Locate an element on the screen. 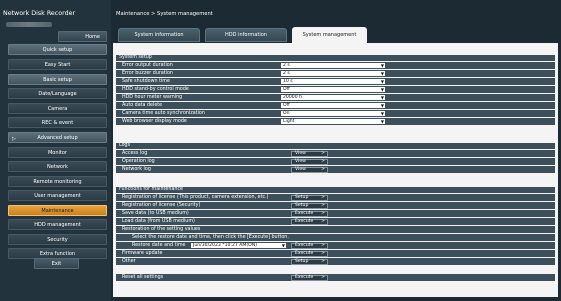 The height and width of the screenshot is (301, 561). setting-row: Web browser display mode Light ▼ is located at coordinates (335, 121).